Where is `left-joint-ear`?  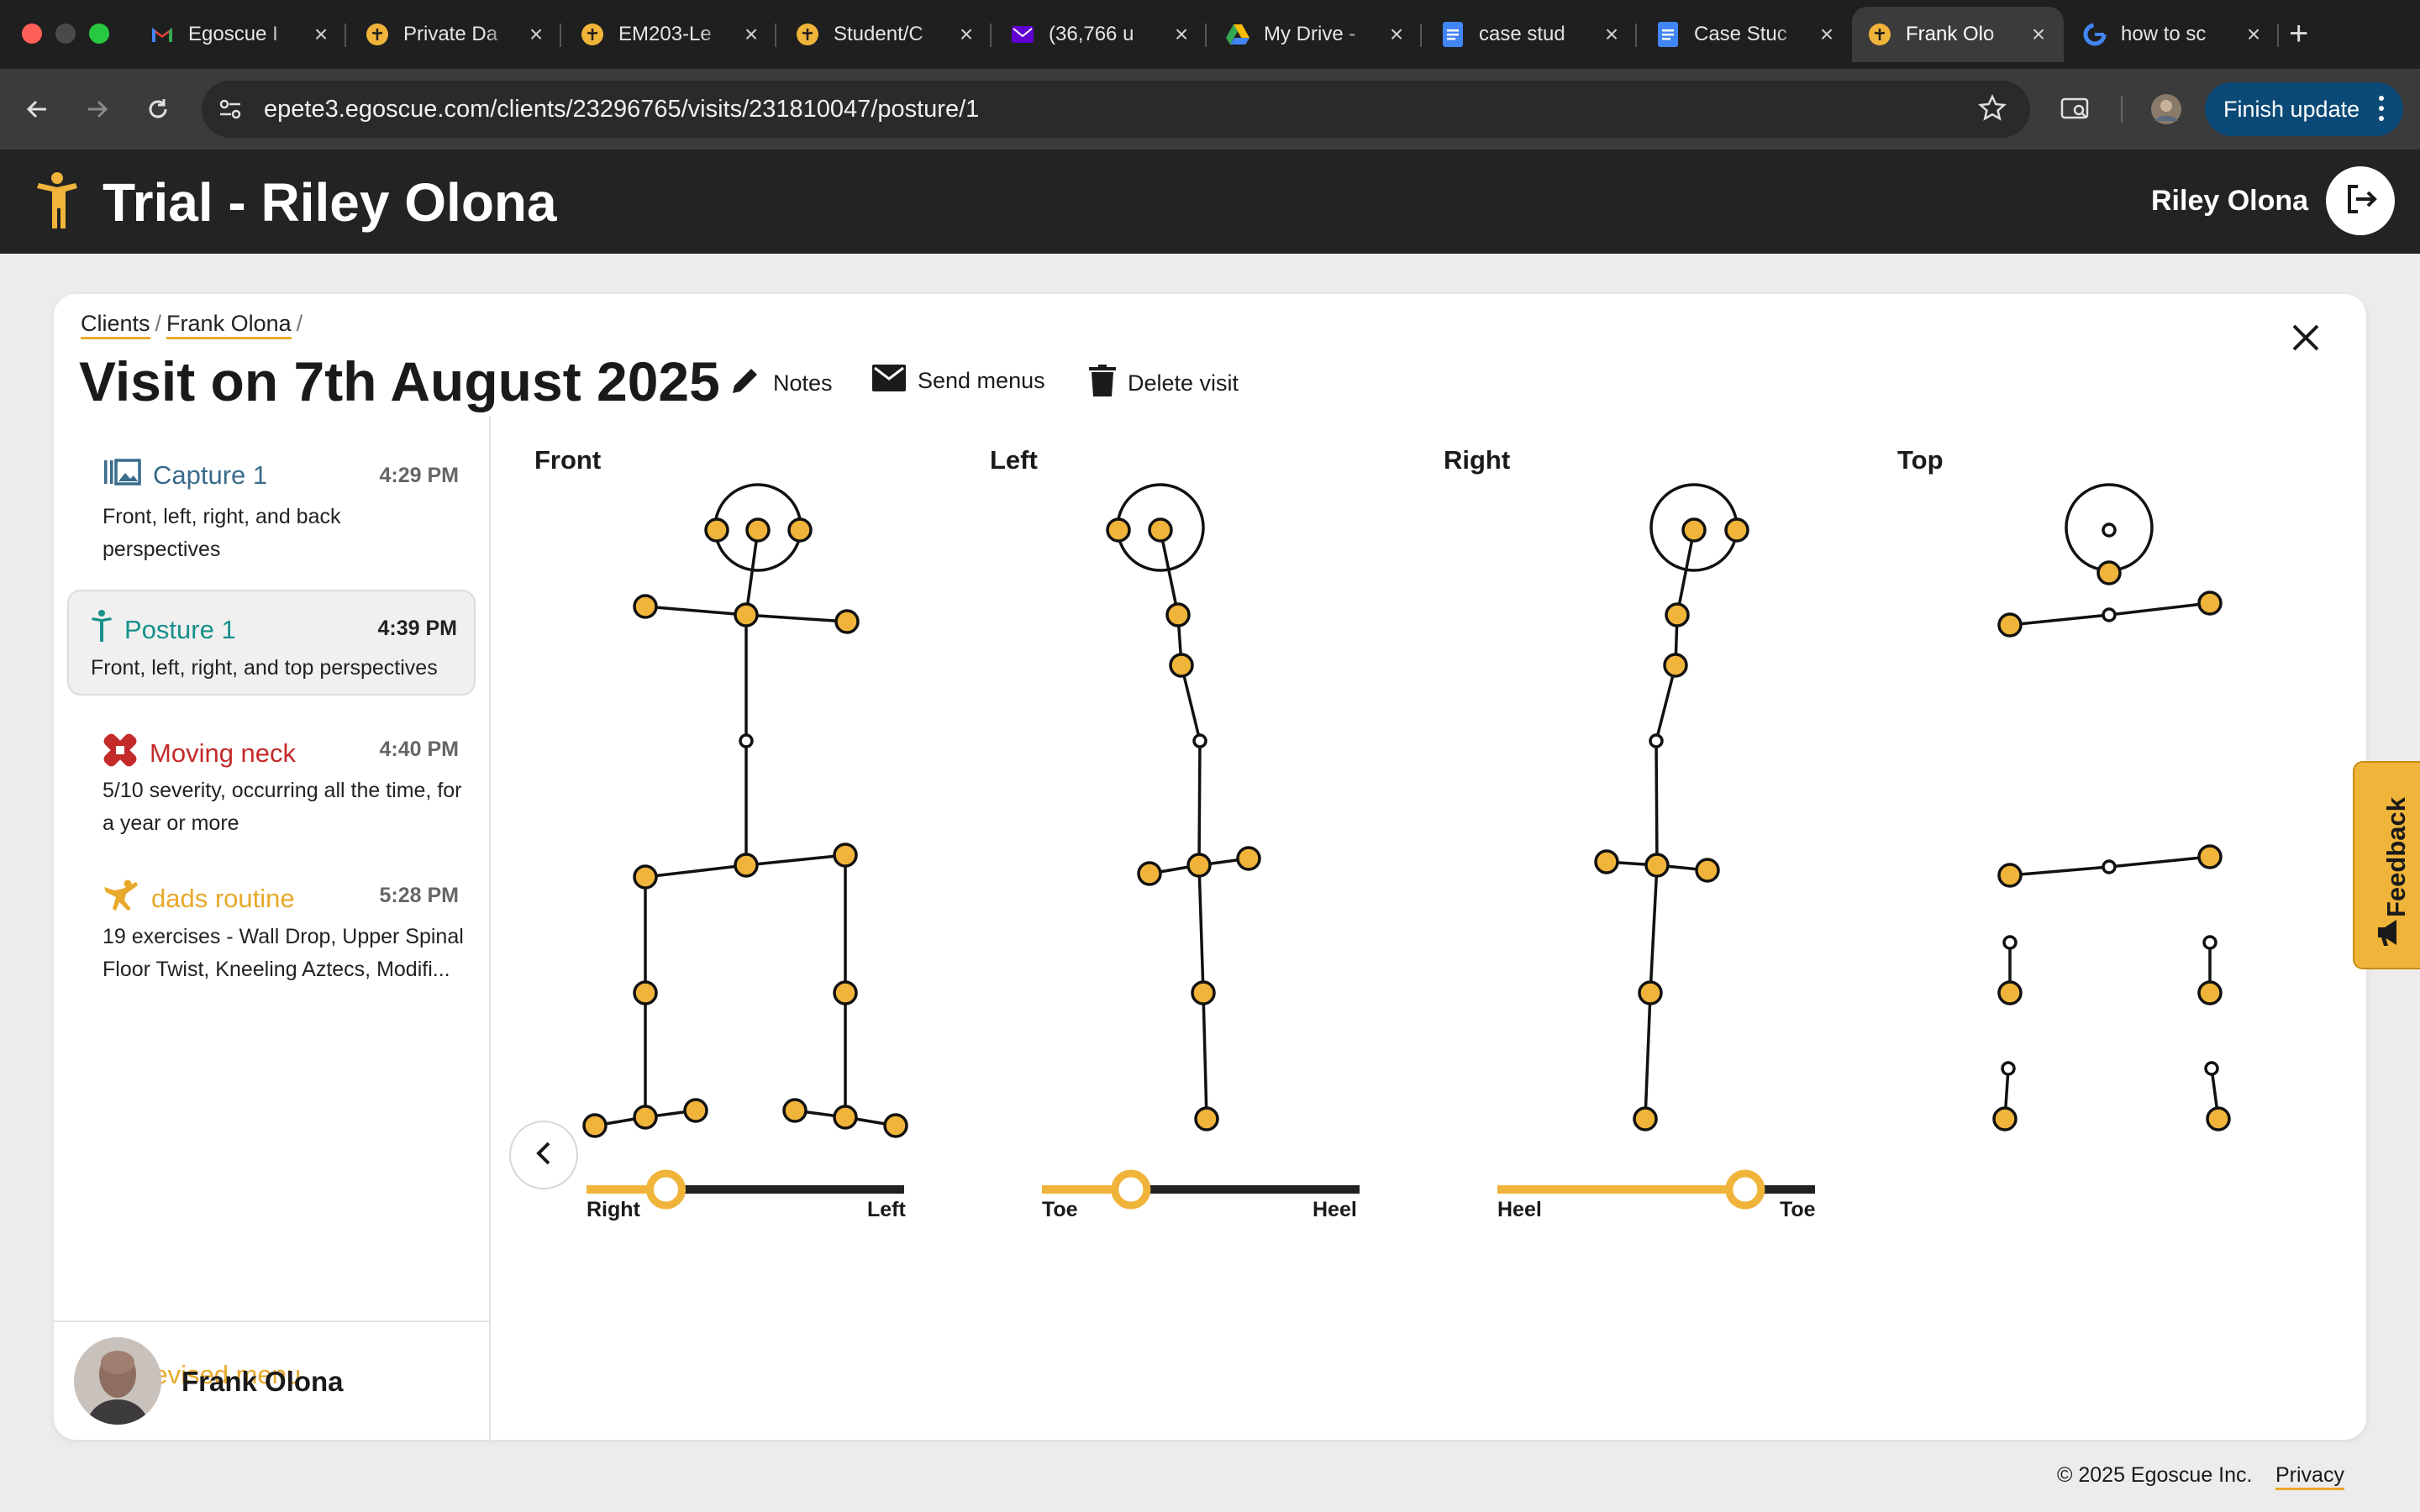 left-joint-ear is located at coordinates (1161, 530).